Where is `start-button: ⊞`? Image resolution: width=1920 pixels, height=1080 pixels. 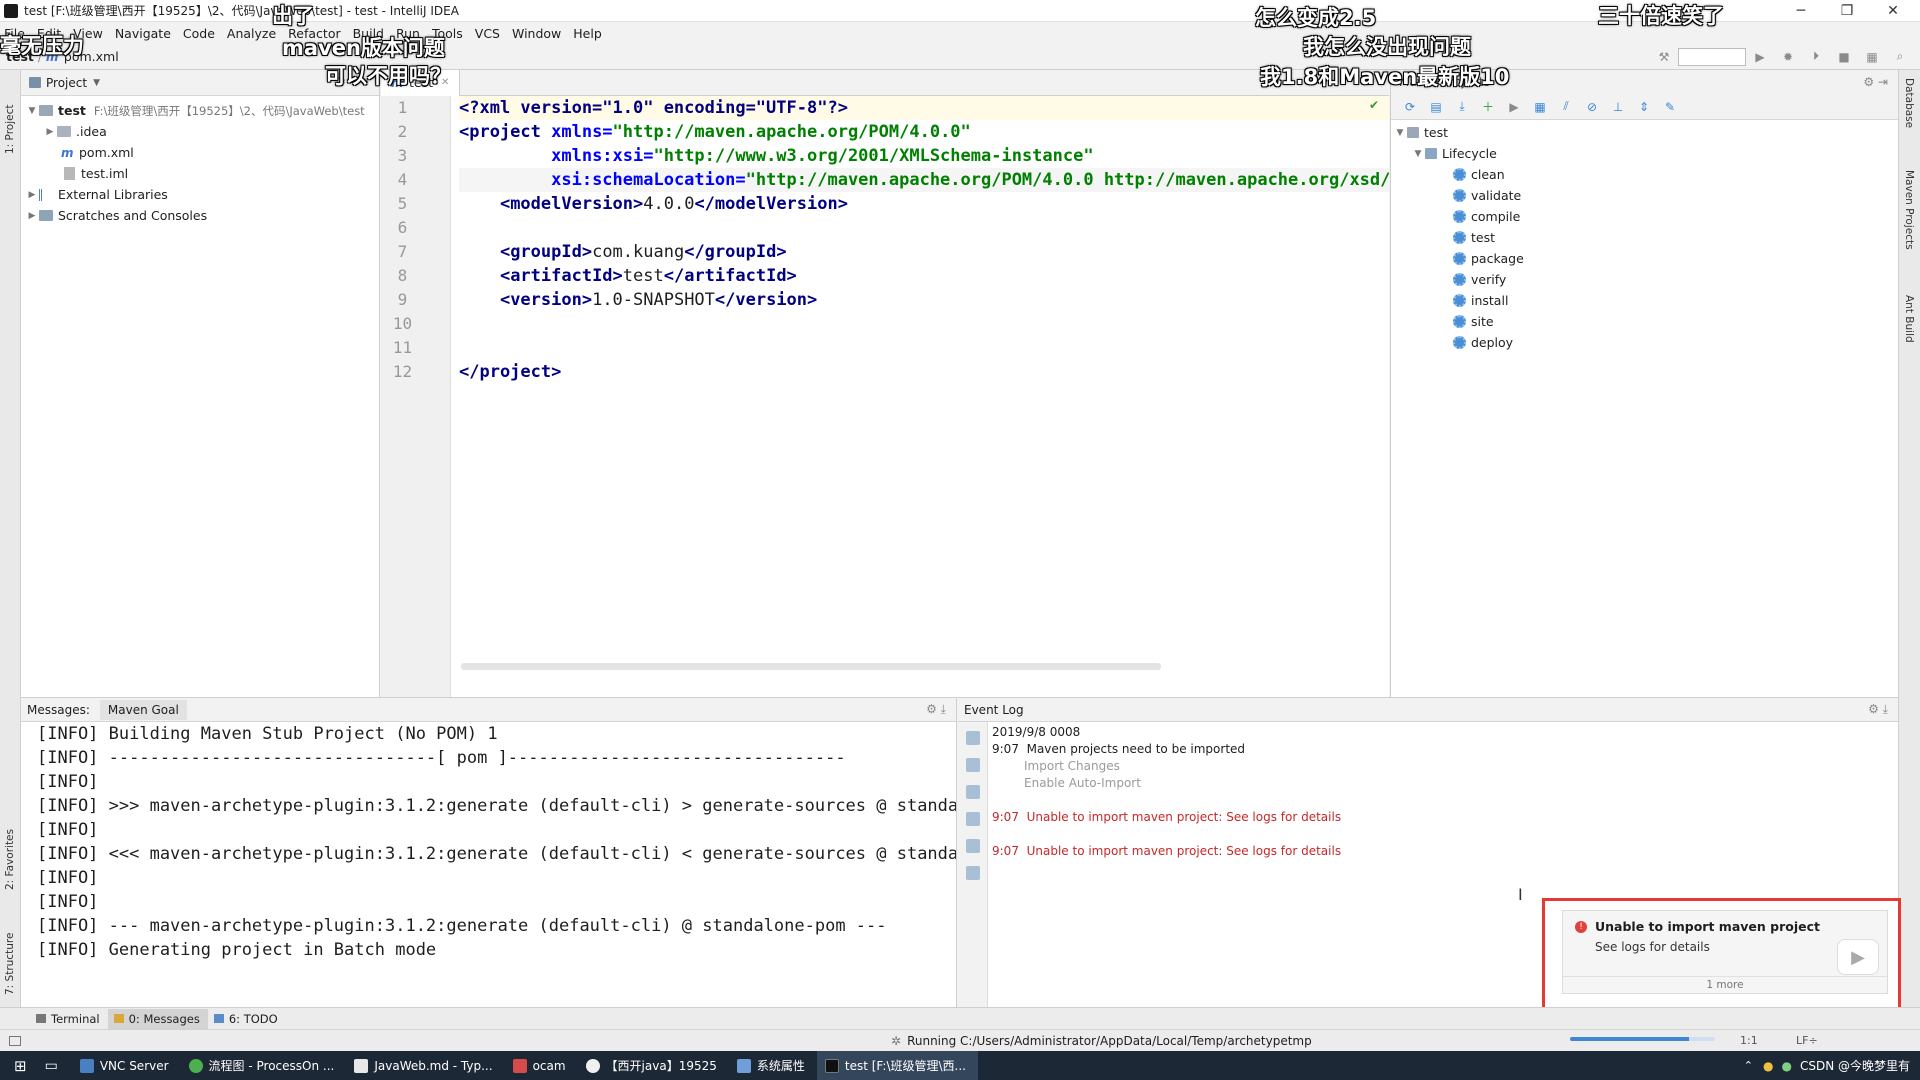 start-button: ⊞ is located at coordinates (20, 1065).